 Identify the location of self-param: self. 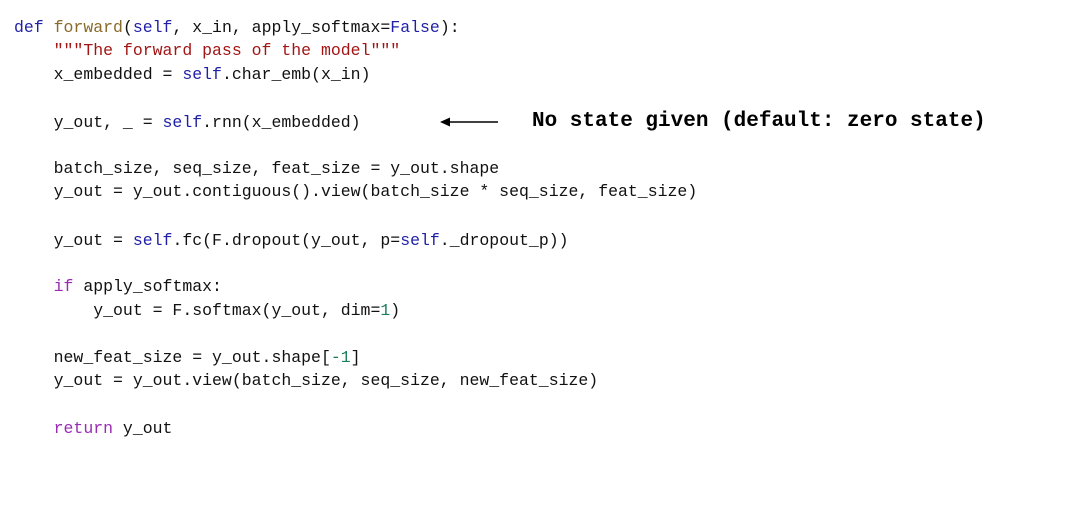
(152, 27).